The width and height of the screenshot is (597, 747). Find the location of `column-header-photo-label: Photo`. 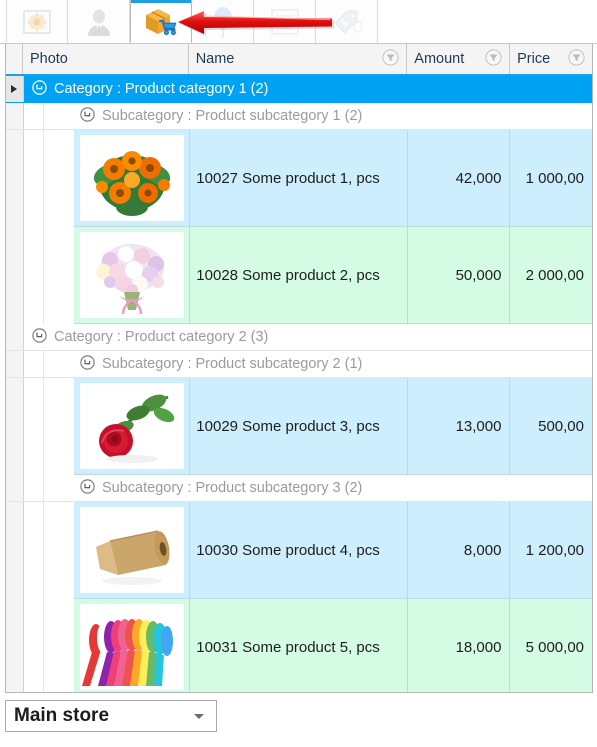

column-header-photo-label: Photo is located at coordinates (48, 59).